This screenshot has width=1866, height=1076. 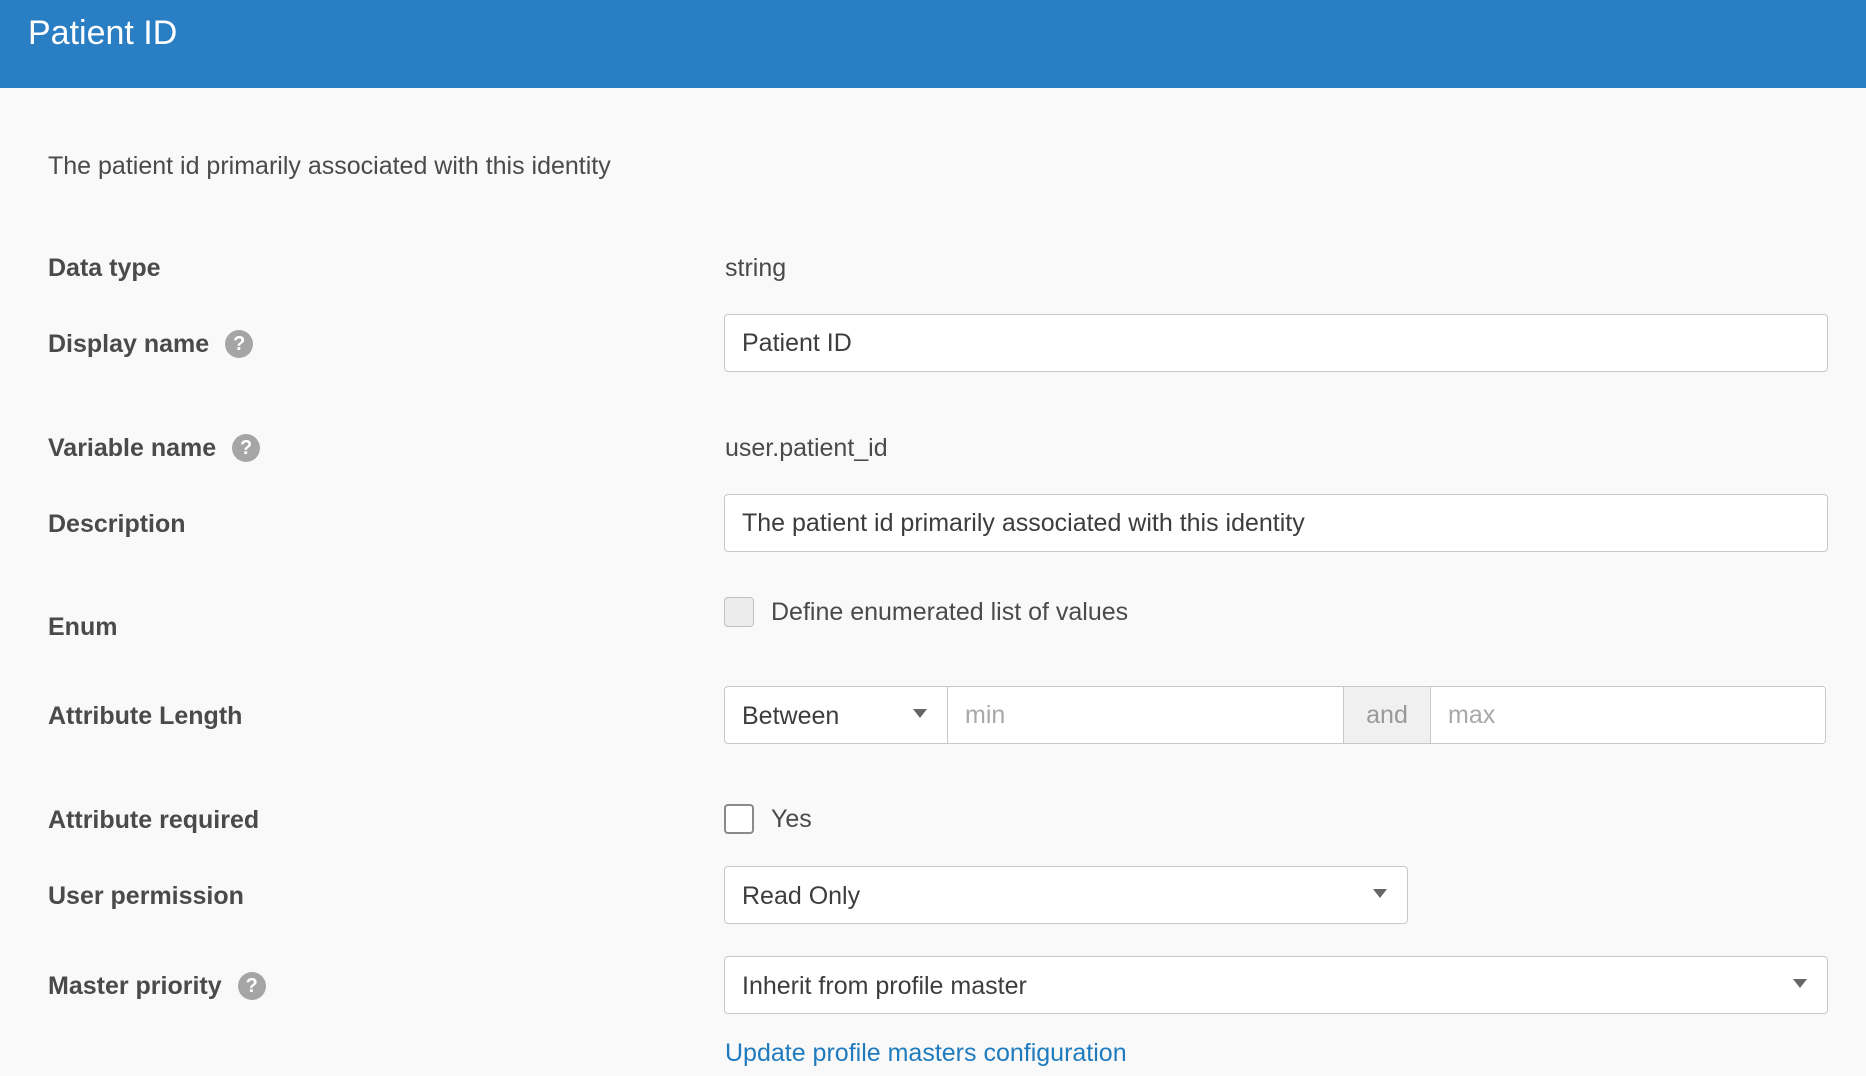 What do you see at coordinates (117, 524) in the screenshot?
I see `description-label: Description` at bounding box center [117, 524].